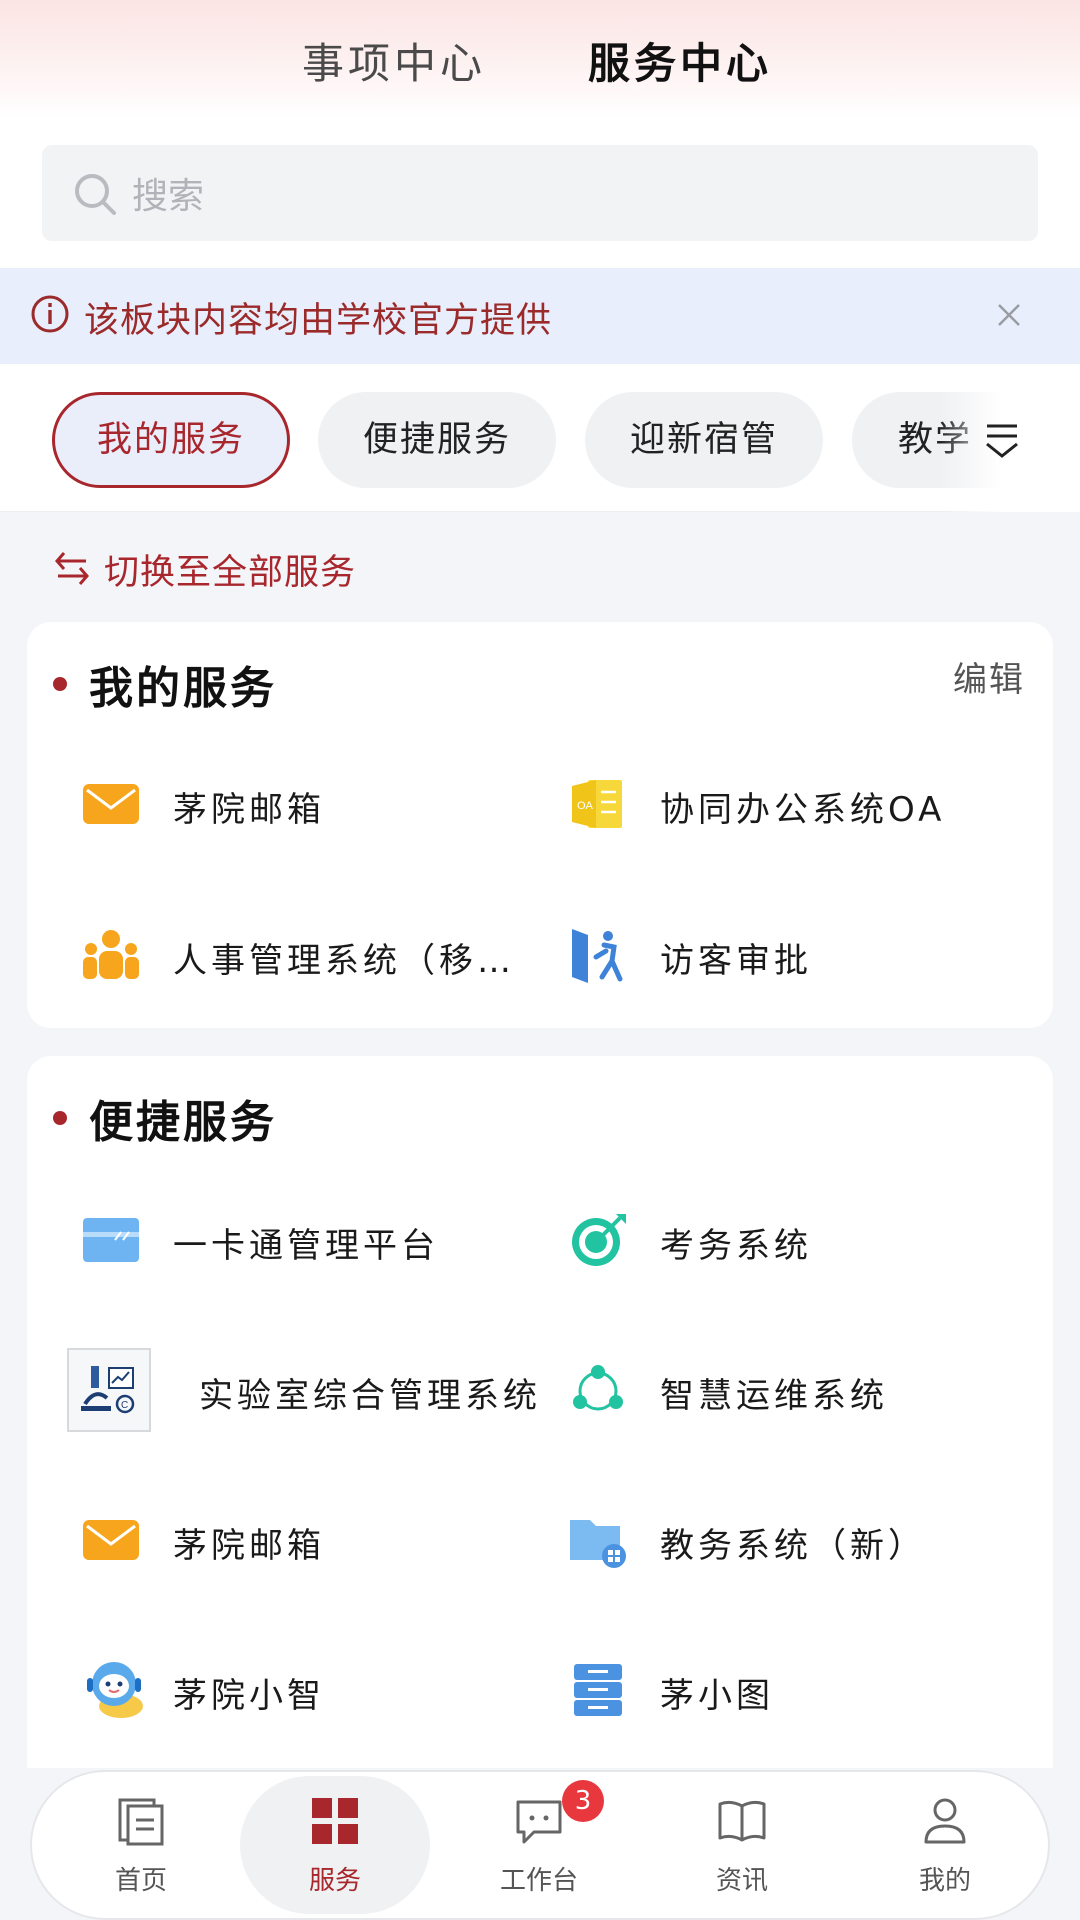 The image size is (1080, 1920). I want to click on nav-label: 我的, so click(944, 1881).